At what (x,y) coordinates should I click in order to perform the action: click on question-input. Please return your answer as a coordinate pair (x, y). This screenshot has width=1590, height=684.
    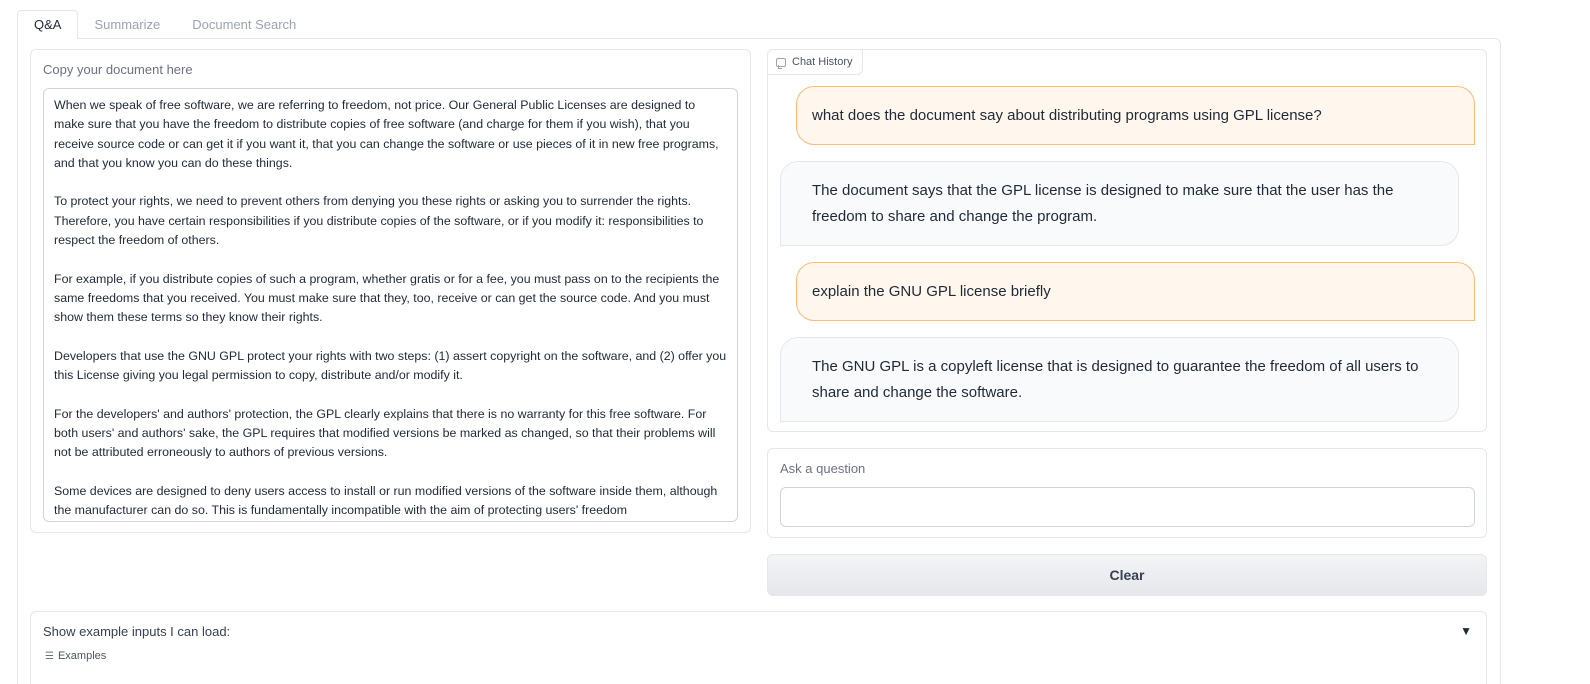
    Looking at the image, I should click on (1127, 507).